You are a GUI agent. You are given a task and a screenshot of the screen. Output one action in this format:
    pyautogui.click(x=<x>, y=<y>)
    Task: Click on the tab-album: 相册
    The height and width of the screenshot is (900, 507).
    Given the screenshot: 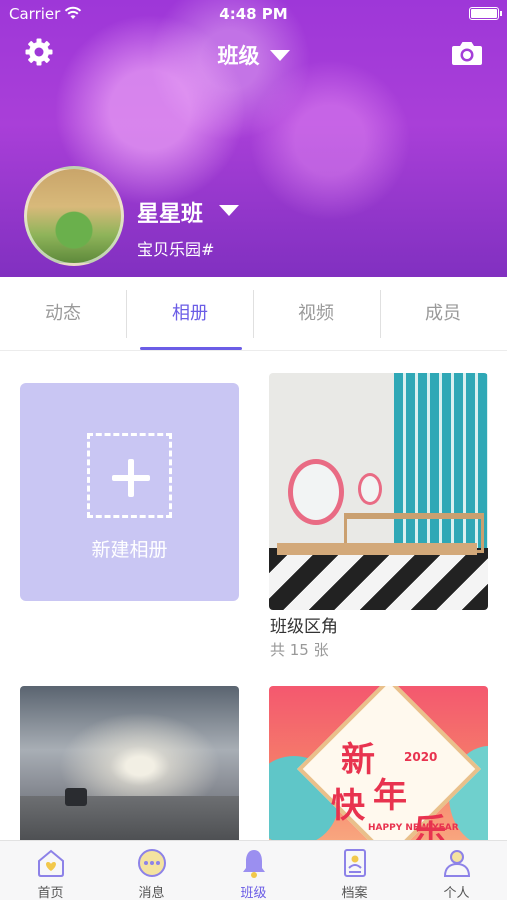 What is the action you would take?
    pyautogui.click(x=190, y=314)
    